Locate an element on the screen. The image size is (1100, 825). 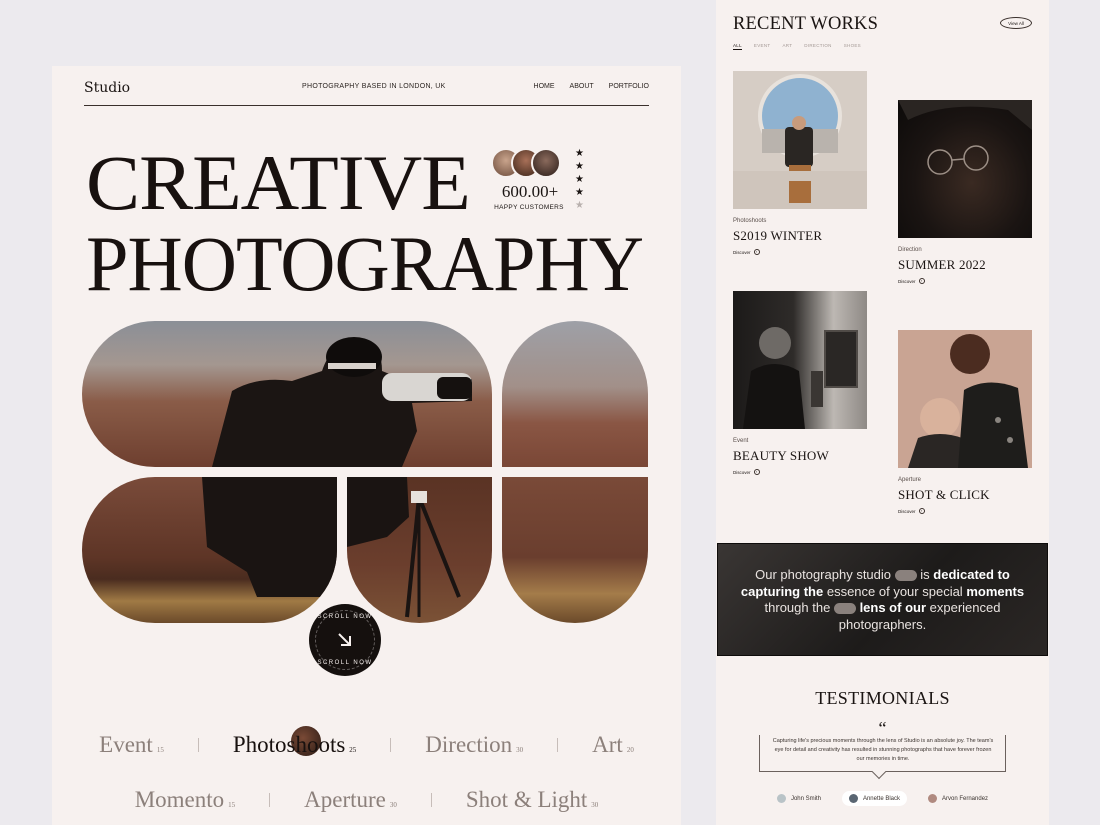
testimonials-title: TESTIMONIALS is located at coordinates (882, 698).